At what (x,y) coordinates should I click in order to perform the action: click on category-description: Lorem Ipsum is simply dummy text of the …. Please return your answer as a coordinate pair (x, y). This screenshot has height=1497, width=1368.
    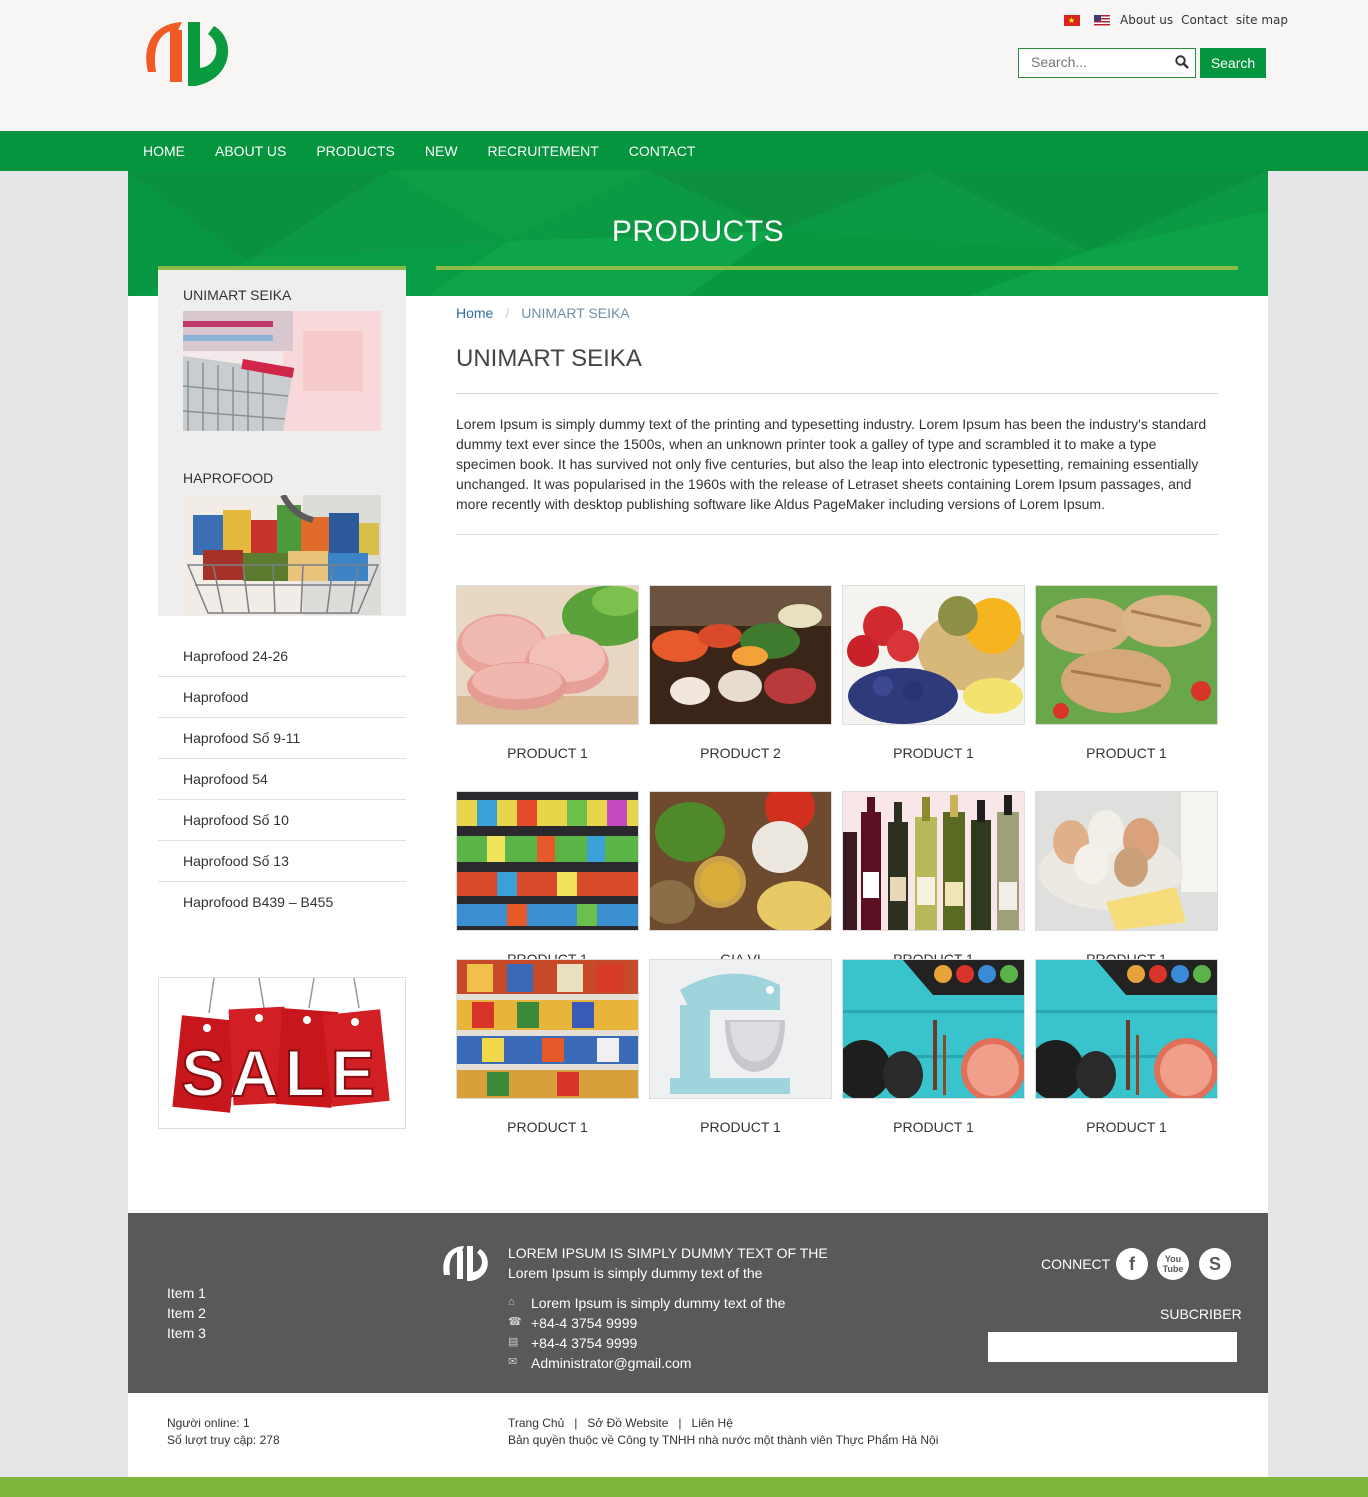
    Looking at the image, I should click on (831, 464).